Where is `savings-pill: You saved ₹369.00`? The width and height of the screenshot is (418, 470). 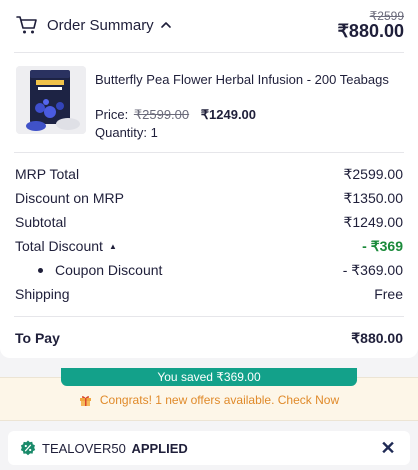 savings-pill: You saved ₹369.00 is located at coordinates (209, 377).